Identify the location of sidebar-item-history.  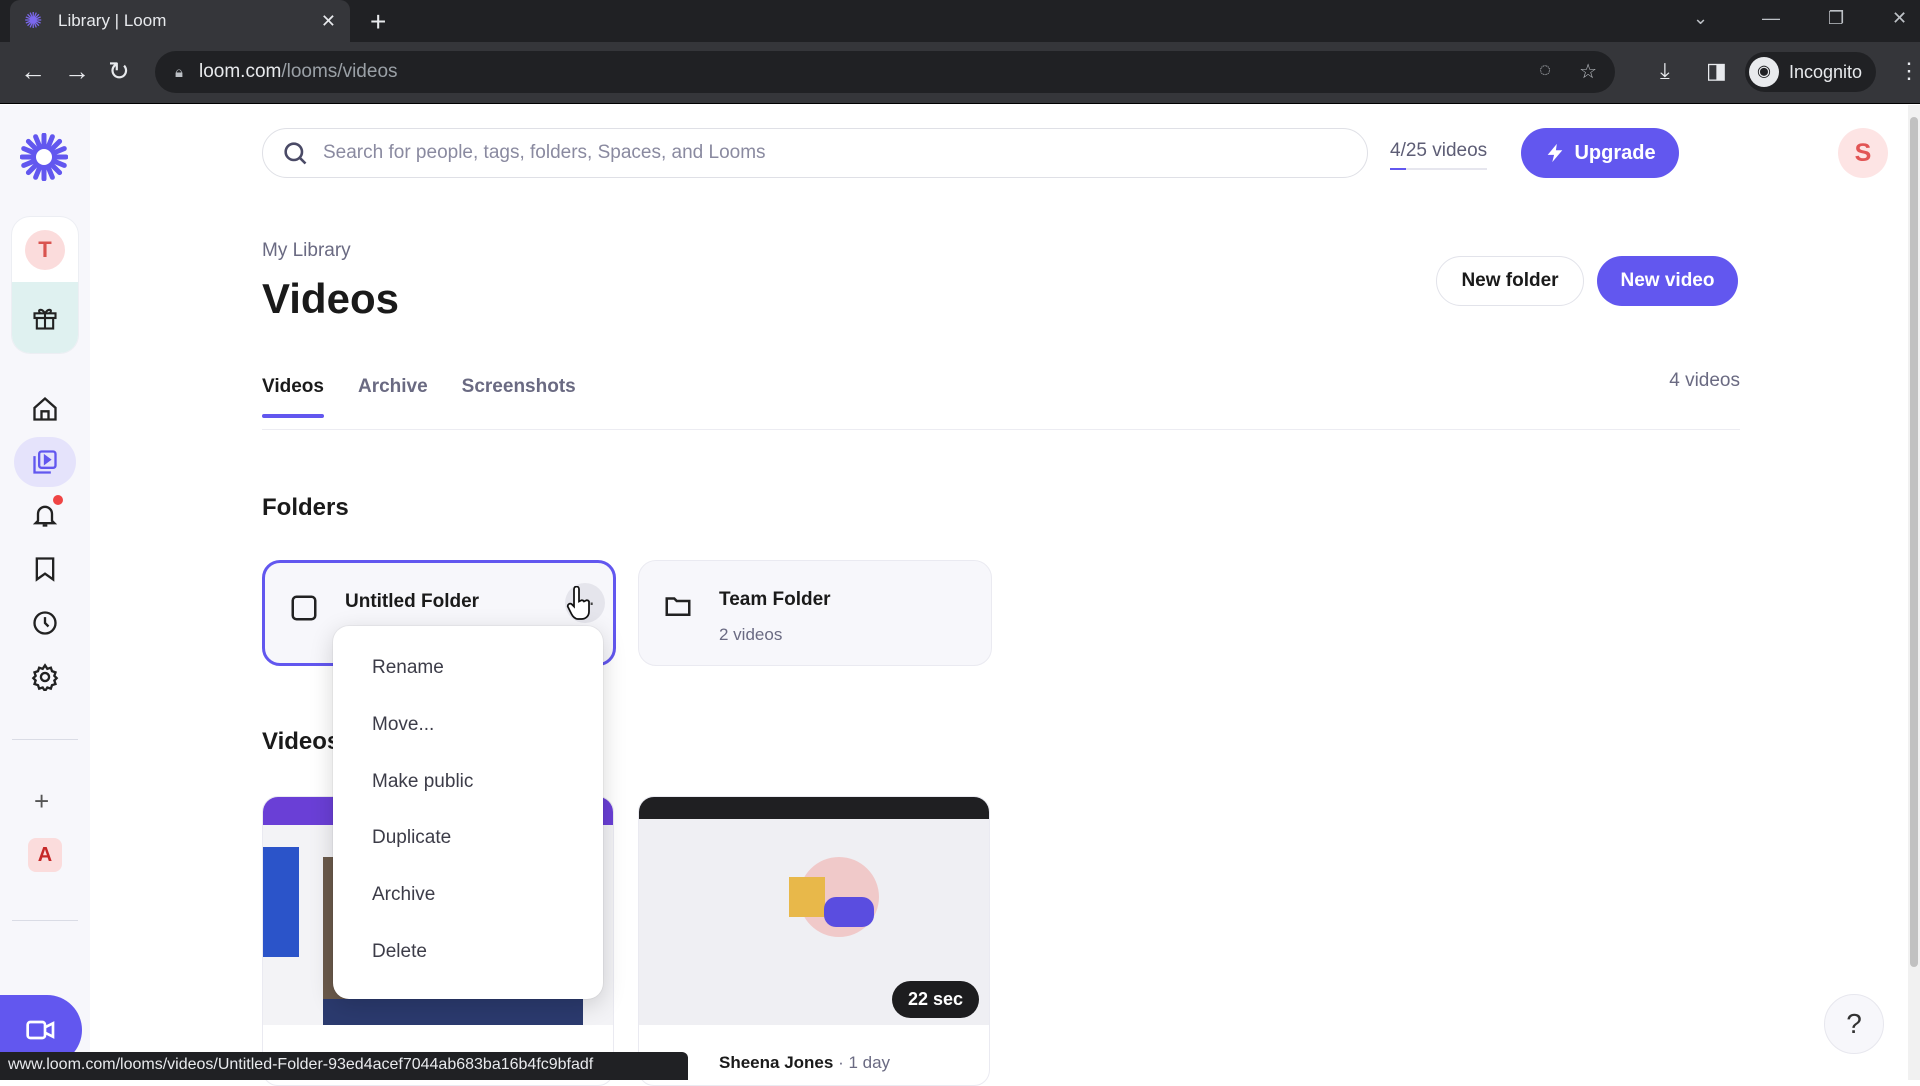
(45, 623).